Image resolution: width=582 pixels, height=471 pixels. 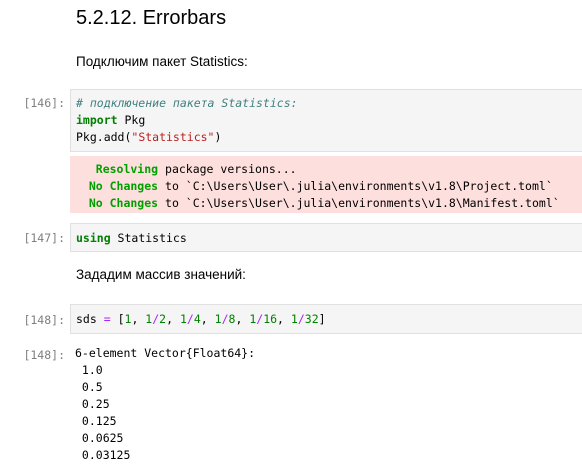 I want to click on using-module: Statistics, so click(x=148, y=238).